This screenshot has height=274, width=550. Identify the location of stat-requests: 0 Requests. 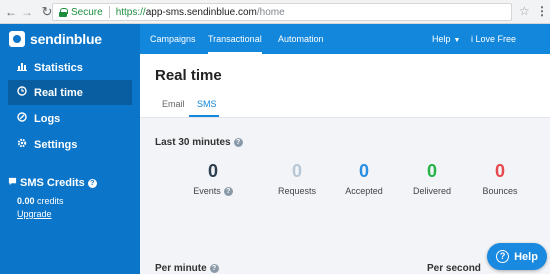
(297, 178).